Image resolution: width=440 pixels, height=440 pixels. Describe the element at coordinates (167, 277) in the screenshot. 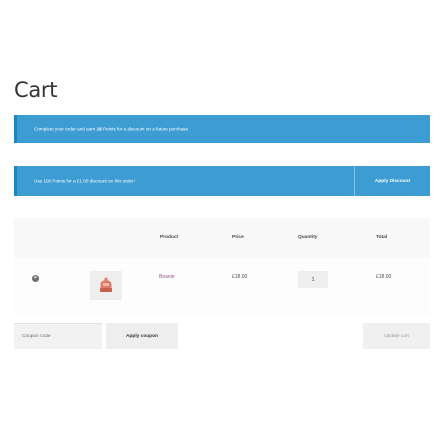

I see `product-name-link: Beanie` at that location.